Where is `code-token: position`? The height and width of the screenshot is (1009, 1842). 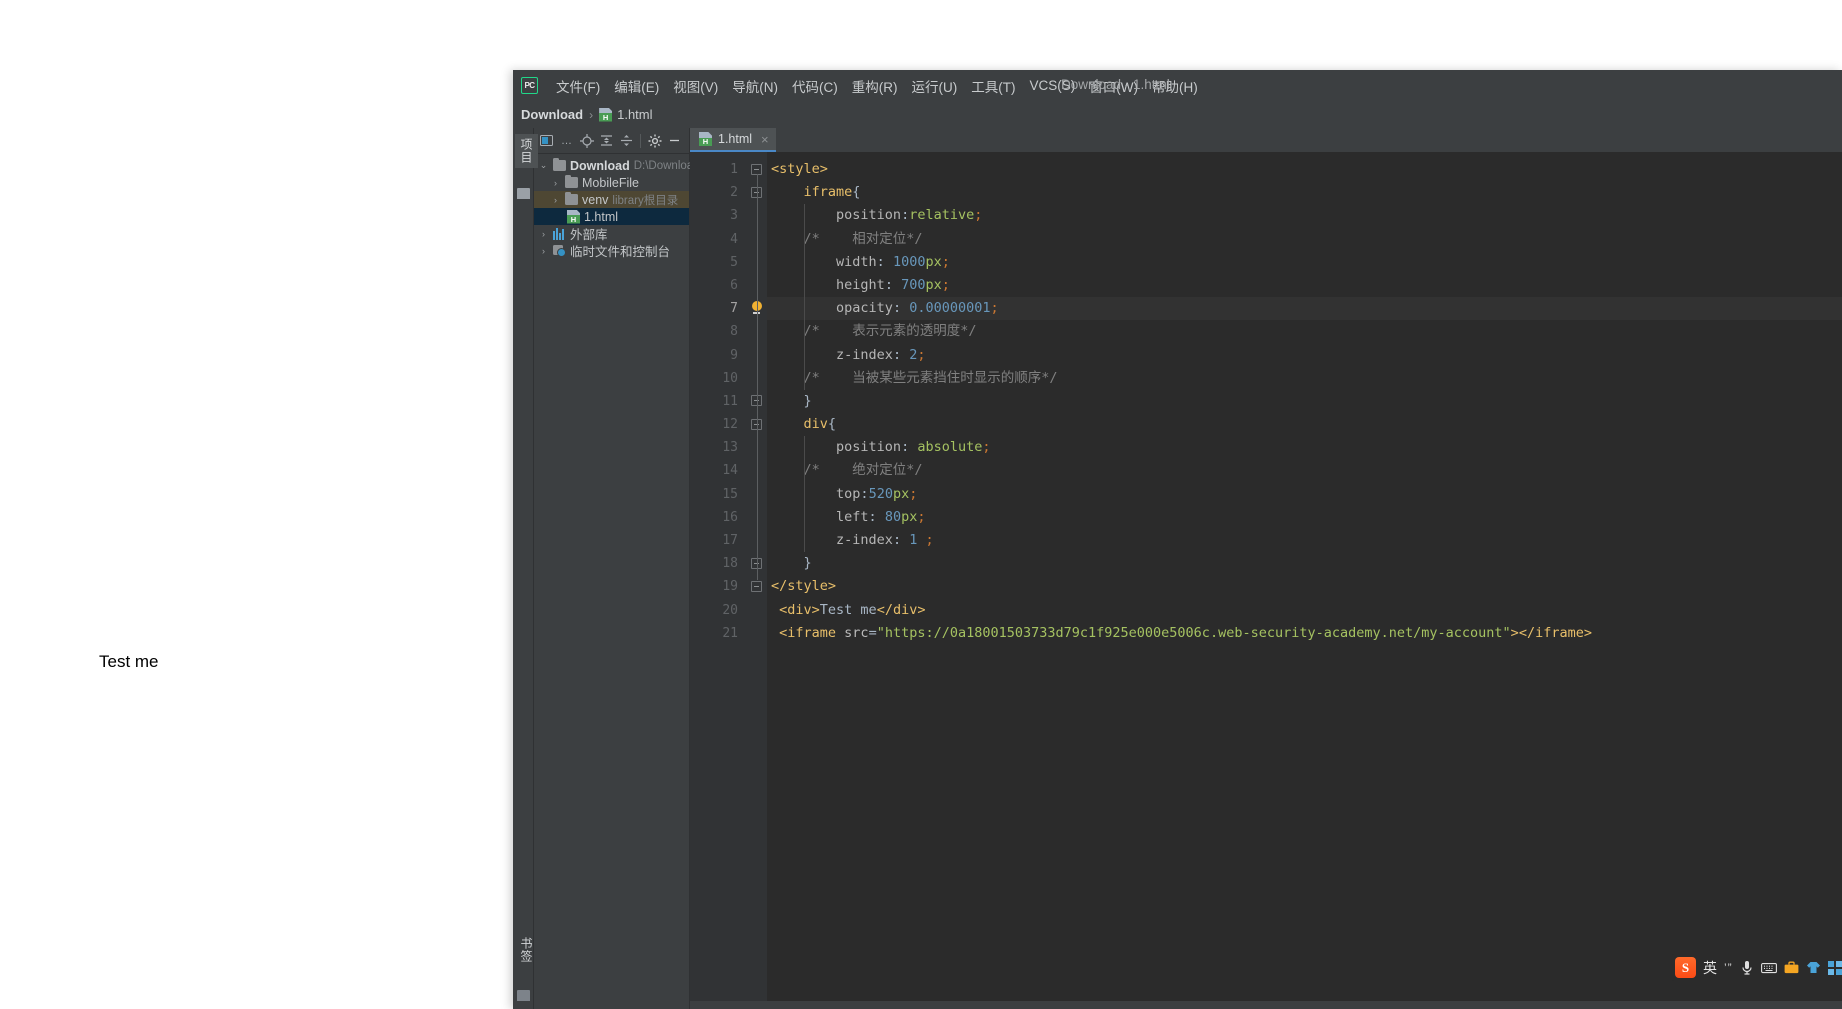
code-token: position is located at coordinates (869, 447).